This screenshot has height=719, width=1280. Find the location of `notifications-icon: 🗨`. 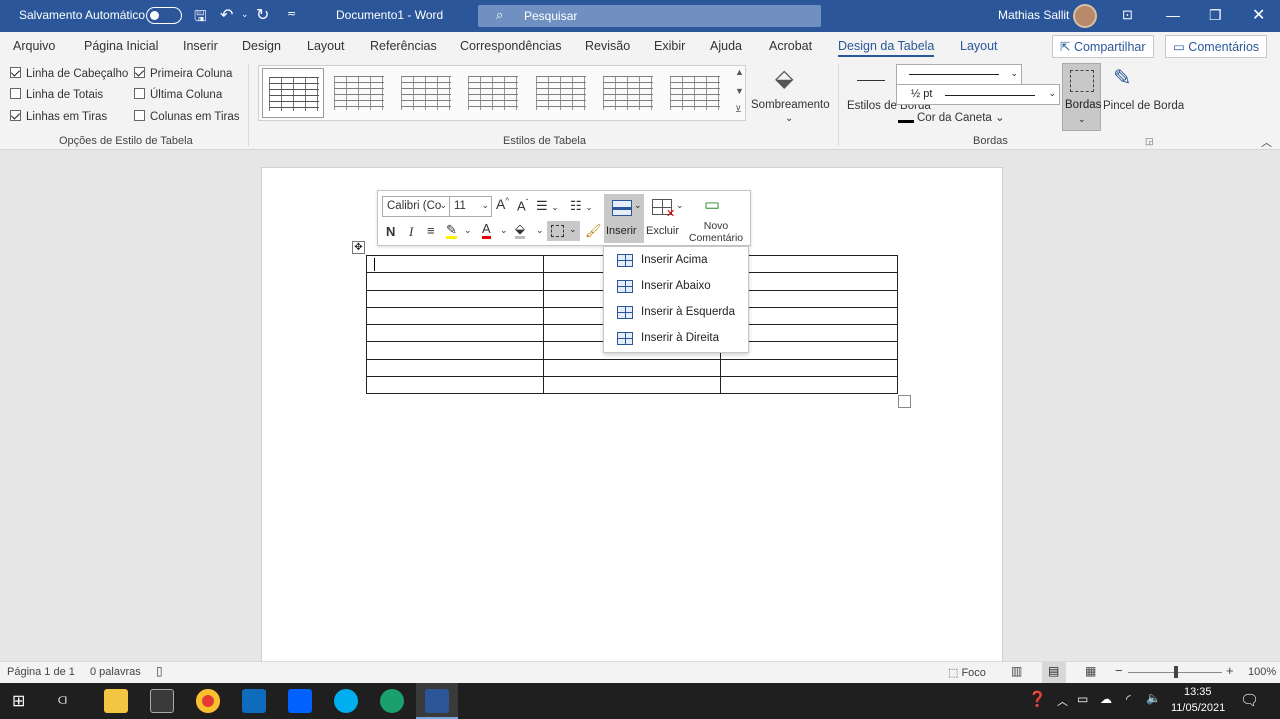

notifications-icon: 🗨 is located at coordinates (1249, 700).